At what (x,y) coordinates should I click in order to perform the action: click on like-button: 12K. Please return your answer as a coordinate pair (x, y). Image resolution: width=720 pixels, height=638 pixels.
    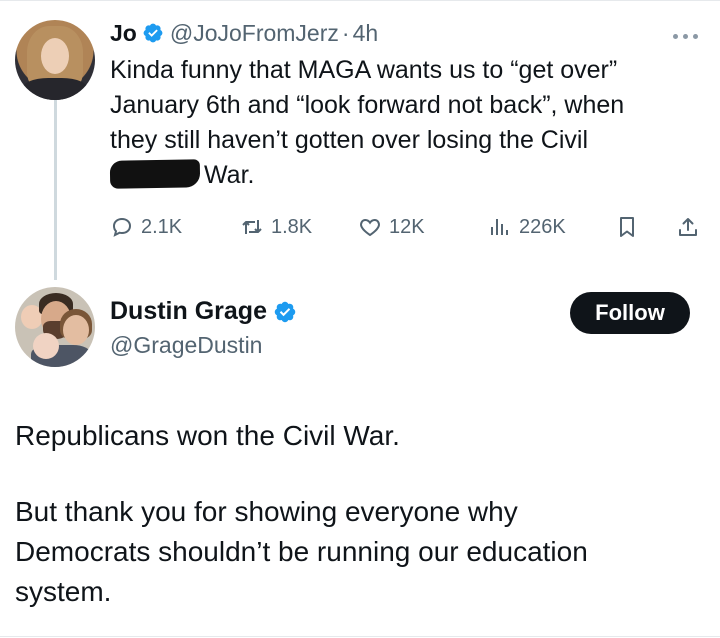
    Looking at the image, I should click on (391, 227).